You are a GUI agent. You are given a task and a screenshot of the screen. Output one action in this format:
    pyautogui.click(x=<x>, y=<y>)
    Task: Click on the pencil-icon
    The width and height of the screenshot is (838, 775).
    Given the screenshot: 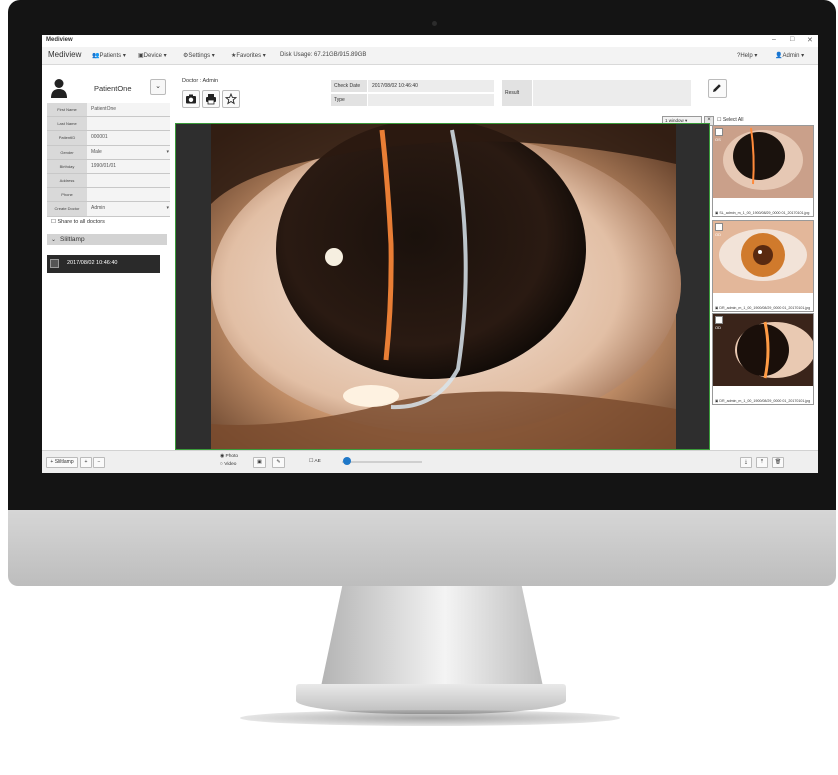 What is the action you would take?
    pyautogui.click(x=717, y=88)
    